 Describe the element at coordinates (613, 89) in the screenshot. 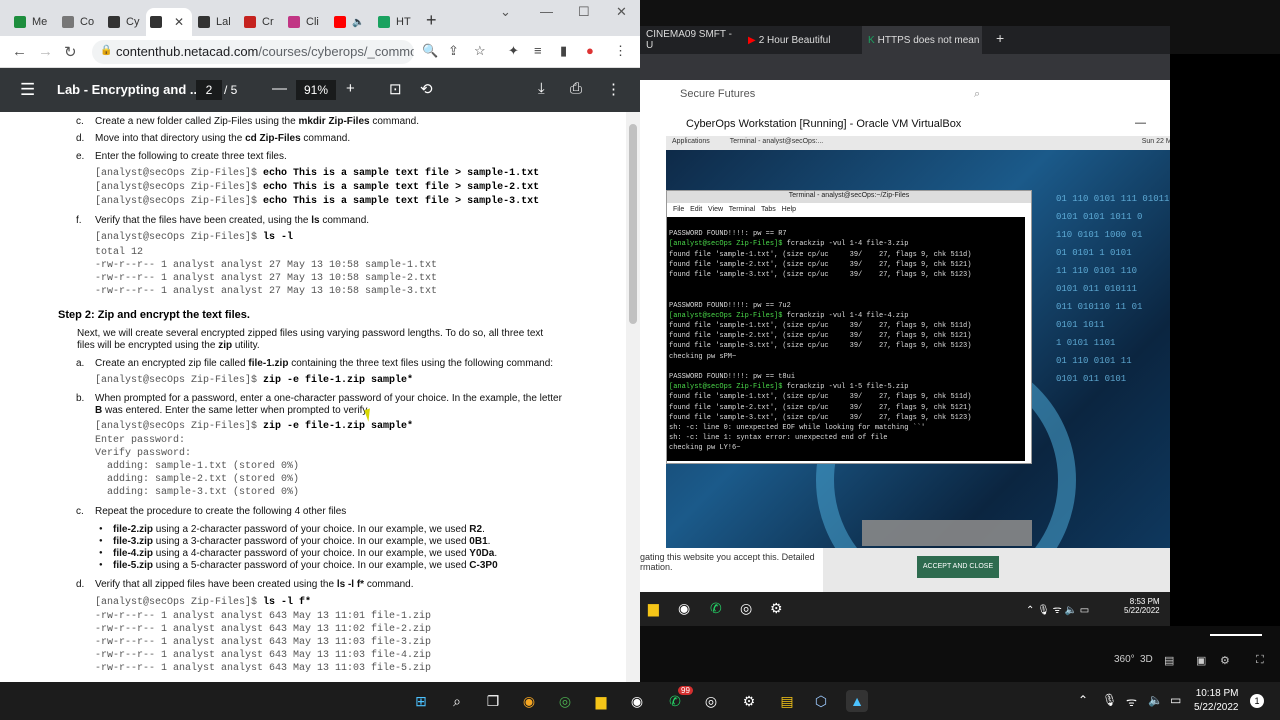

I see `more-options-icon: ⋮` at that location.